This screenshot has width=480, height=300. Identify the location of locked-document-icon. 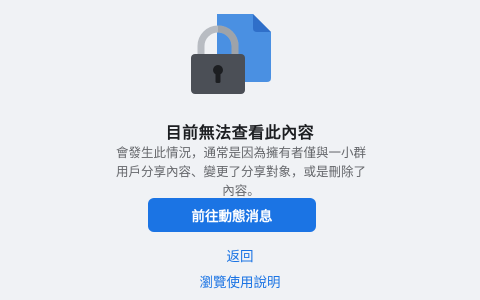
(231, 54).